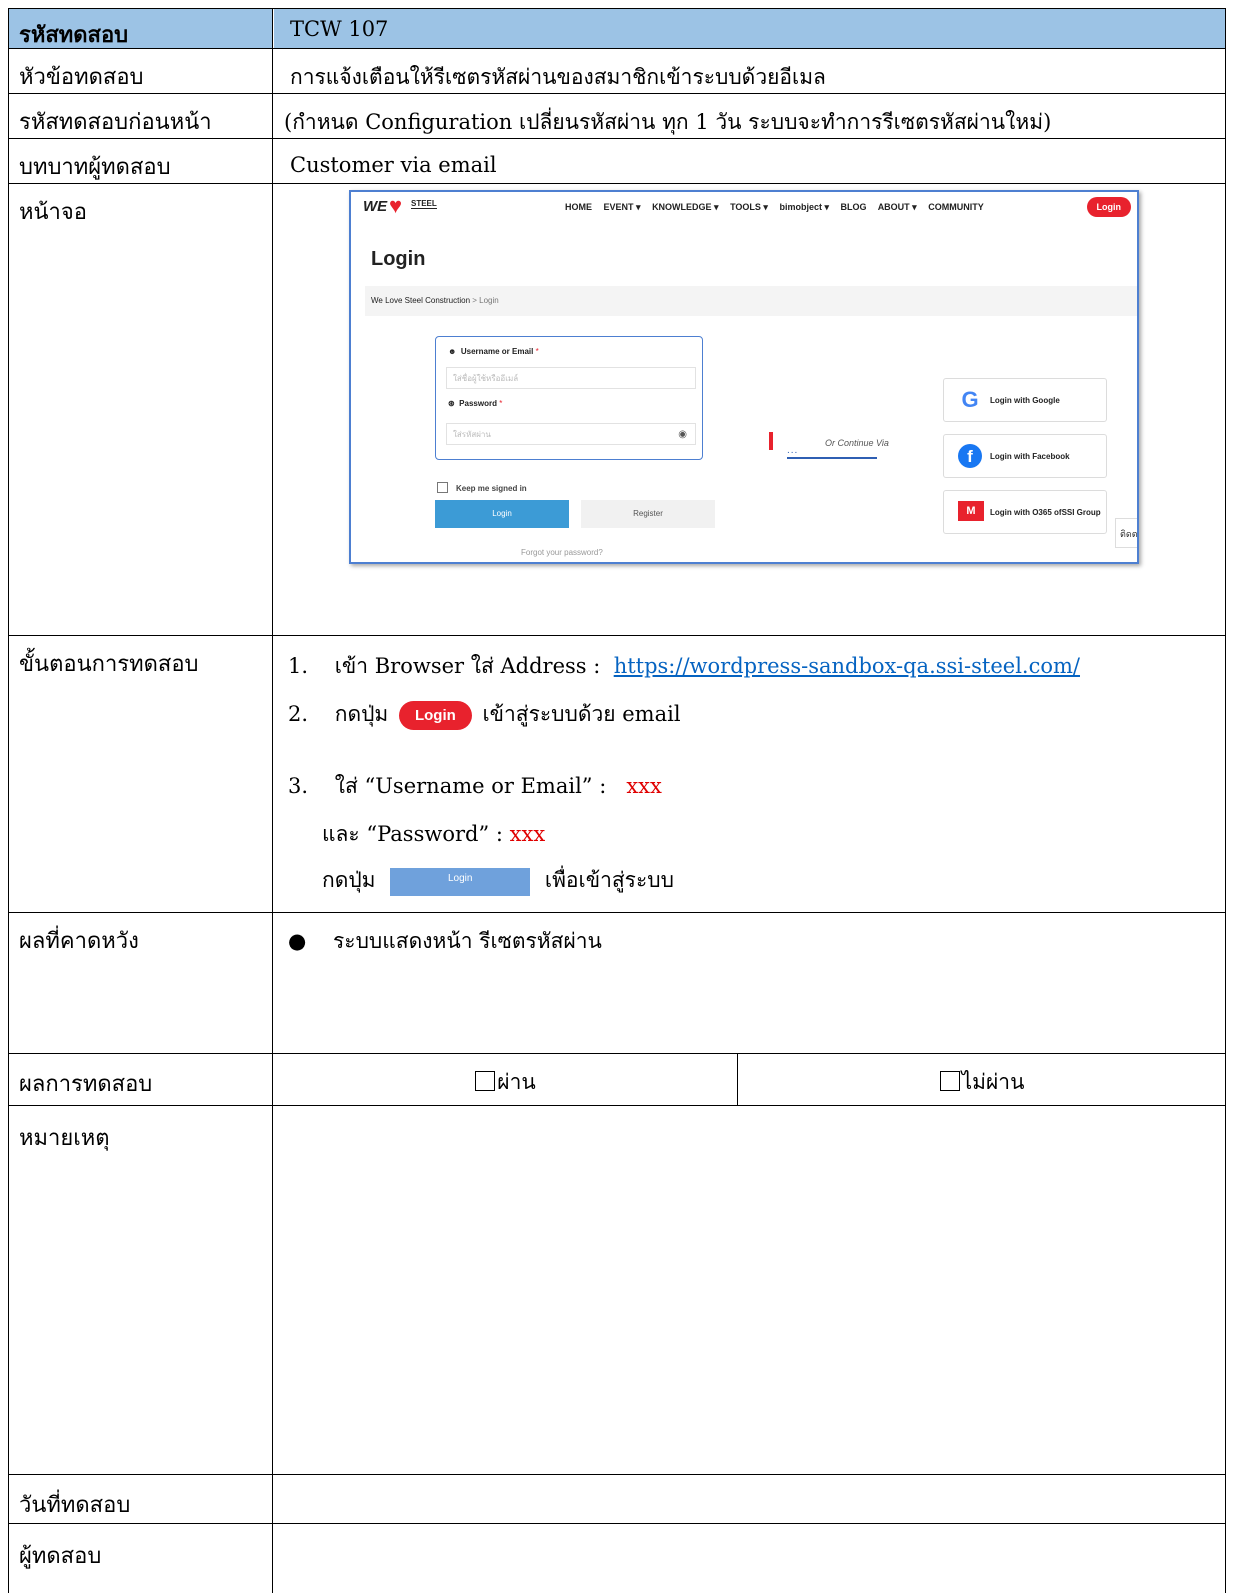 This screenshot has width=1240, height=1593. What do you see at coordinates (501, 403) in the screenshot?
I see `required-mark: *` at bounding box center [501, 403].